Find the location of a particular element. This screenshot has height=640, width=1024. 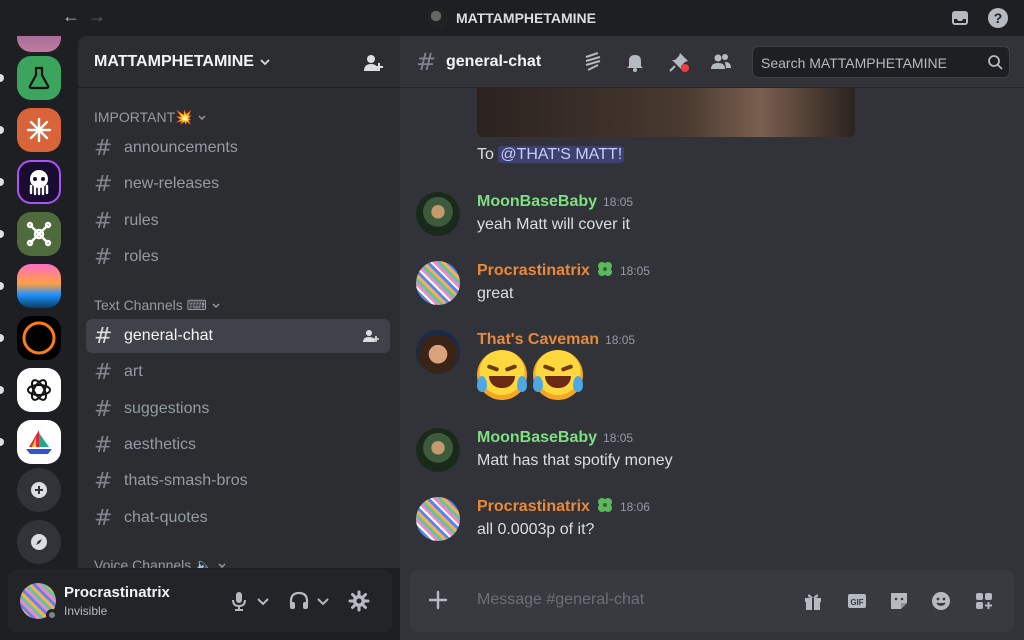

server-icon-burst is located at coordinates (39, 130).